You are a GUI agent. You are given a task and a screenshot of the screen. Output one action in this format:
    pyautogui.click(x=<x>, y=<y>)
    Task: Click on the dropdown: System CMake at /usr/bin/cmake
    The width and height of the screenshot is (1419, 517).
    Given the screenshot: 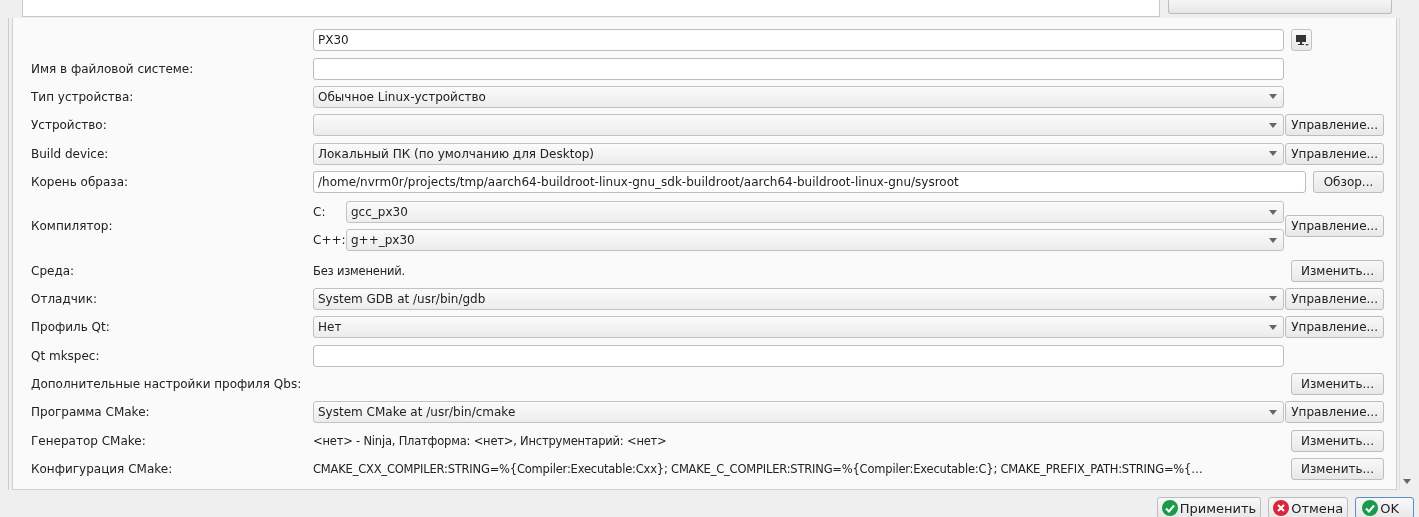 What is the action you would take?
    pyautogui.click(x=798, y=412)
    